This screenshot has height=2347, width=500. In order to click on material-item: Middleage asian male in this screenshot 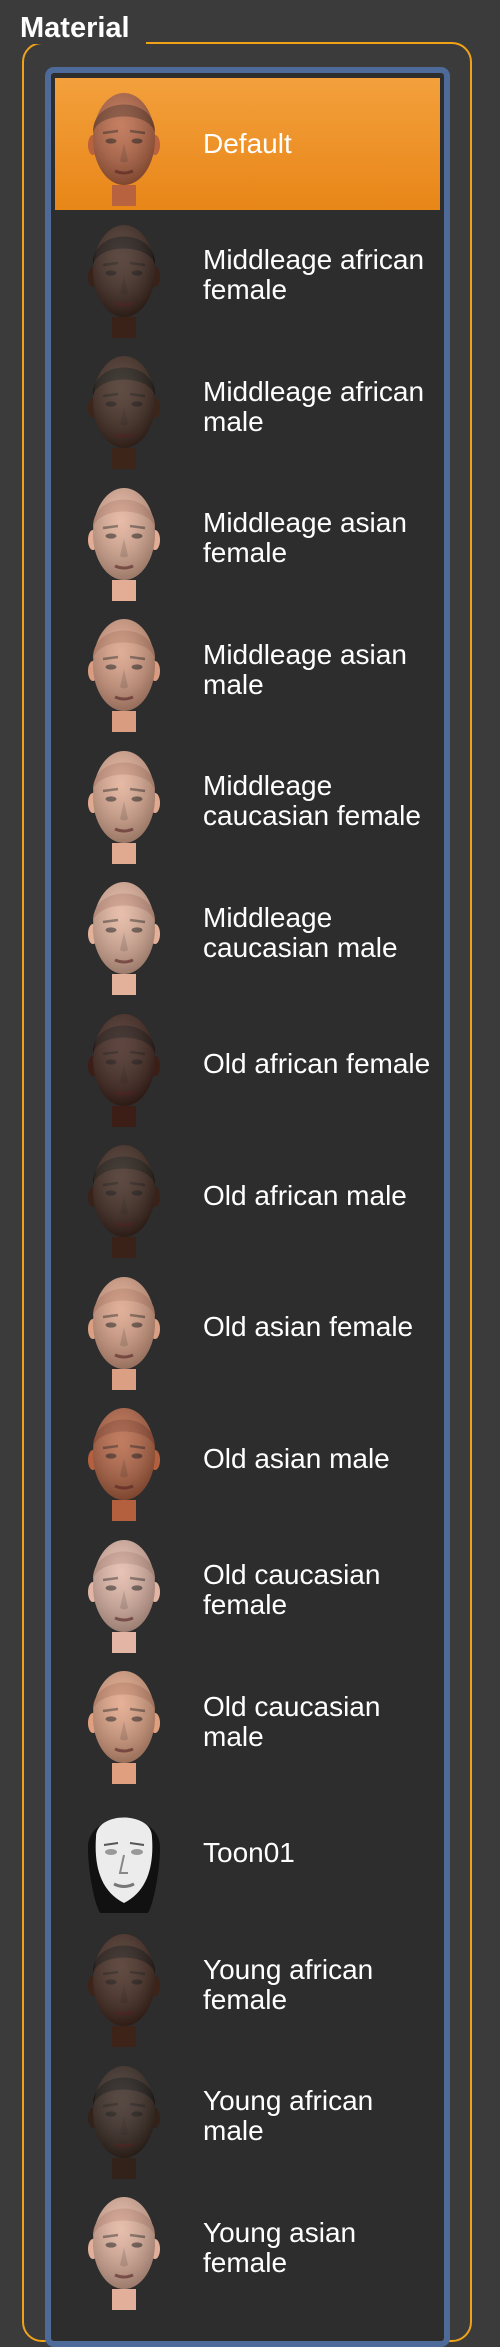, I will do `click(247, 670)`.